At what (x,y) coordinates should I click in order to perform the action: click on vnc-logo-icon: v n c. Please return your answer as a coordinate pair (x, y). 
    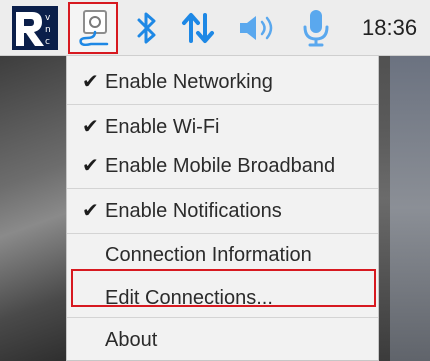
    Looking at the image, I should click on (35, 27).